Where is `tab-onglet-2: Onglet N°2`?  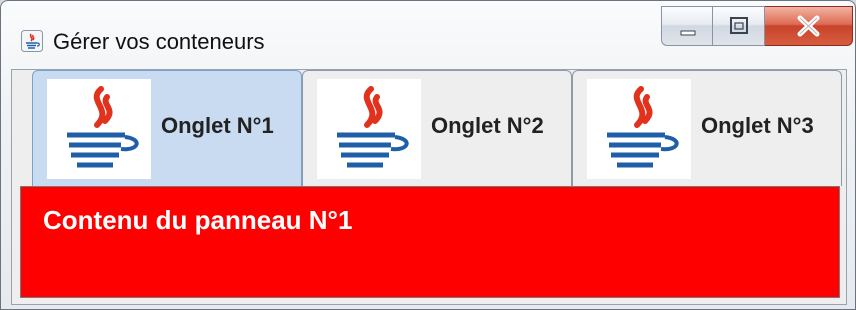 tab-onglet-2: Onglet N°2 is located at coordinates (437, 128).